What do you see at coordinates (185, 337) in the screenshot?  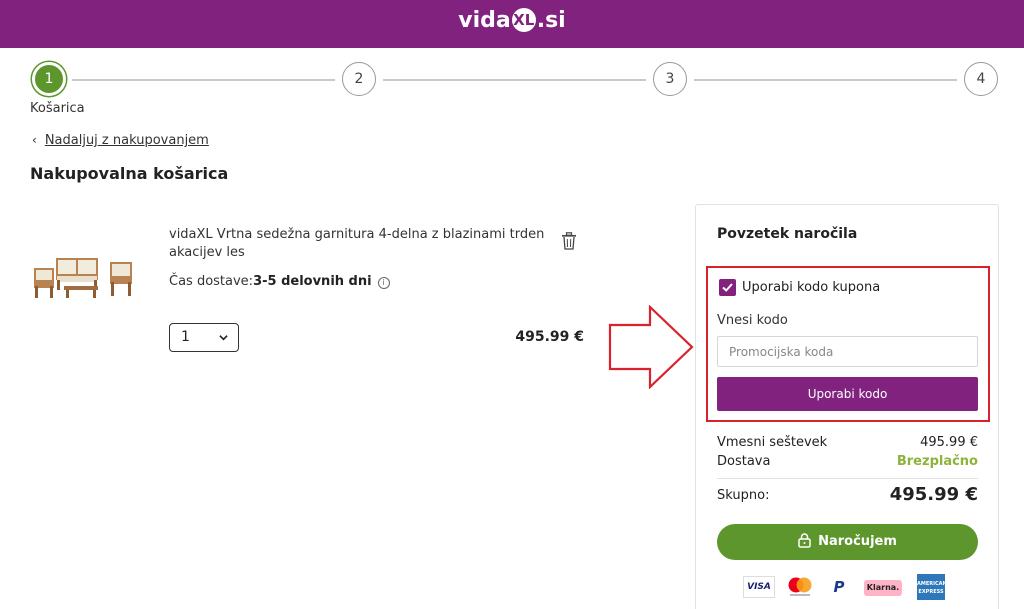 I see `quantity-value: 1` at bounding box center [185, 337].